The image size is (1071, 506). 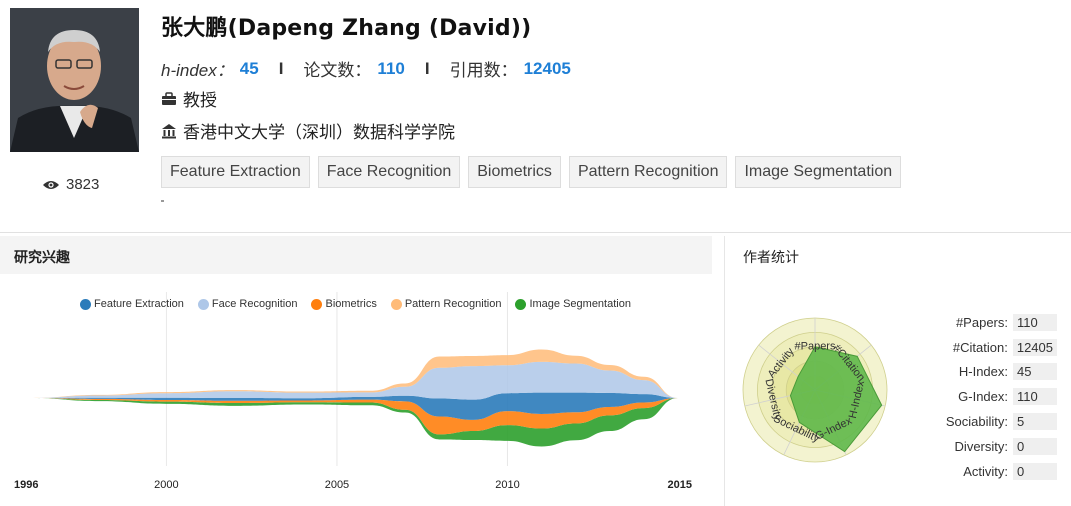 What do you see at coordinates (1001, 347) in the screenshot?
I see `metric-citation: #Citation: 12405` at bounding box center [1001, 347].